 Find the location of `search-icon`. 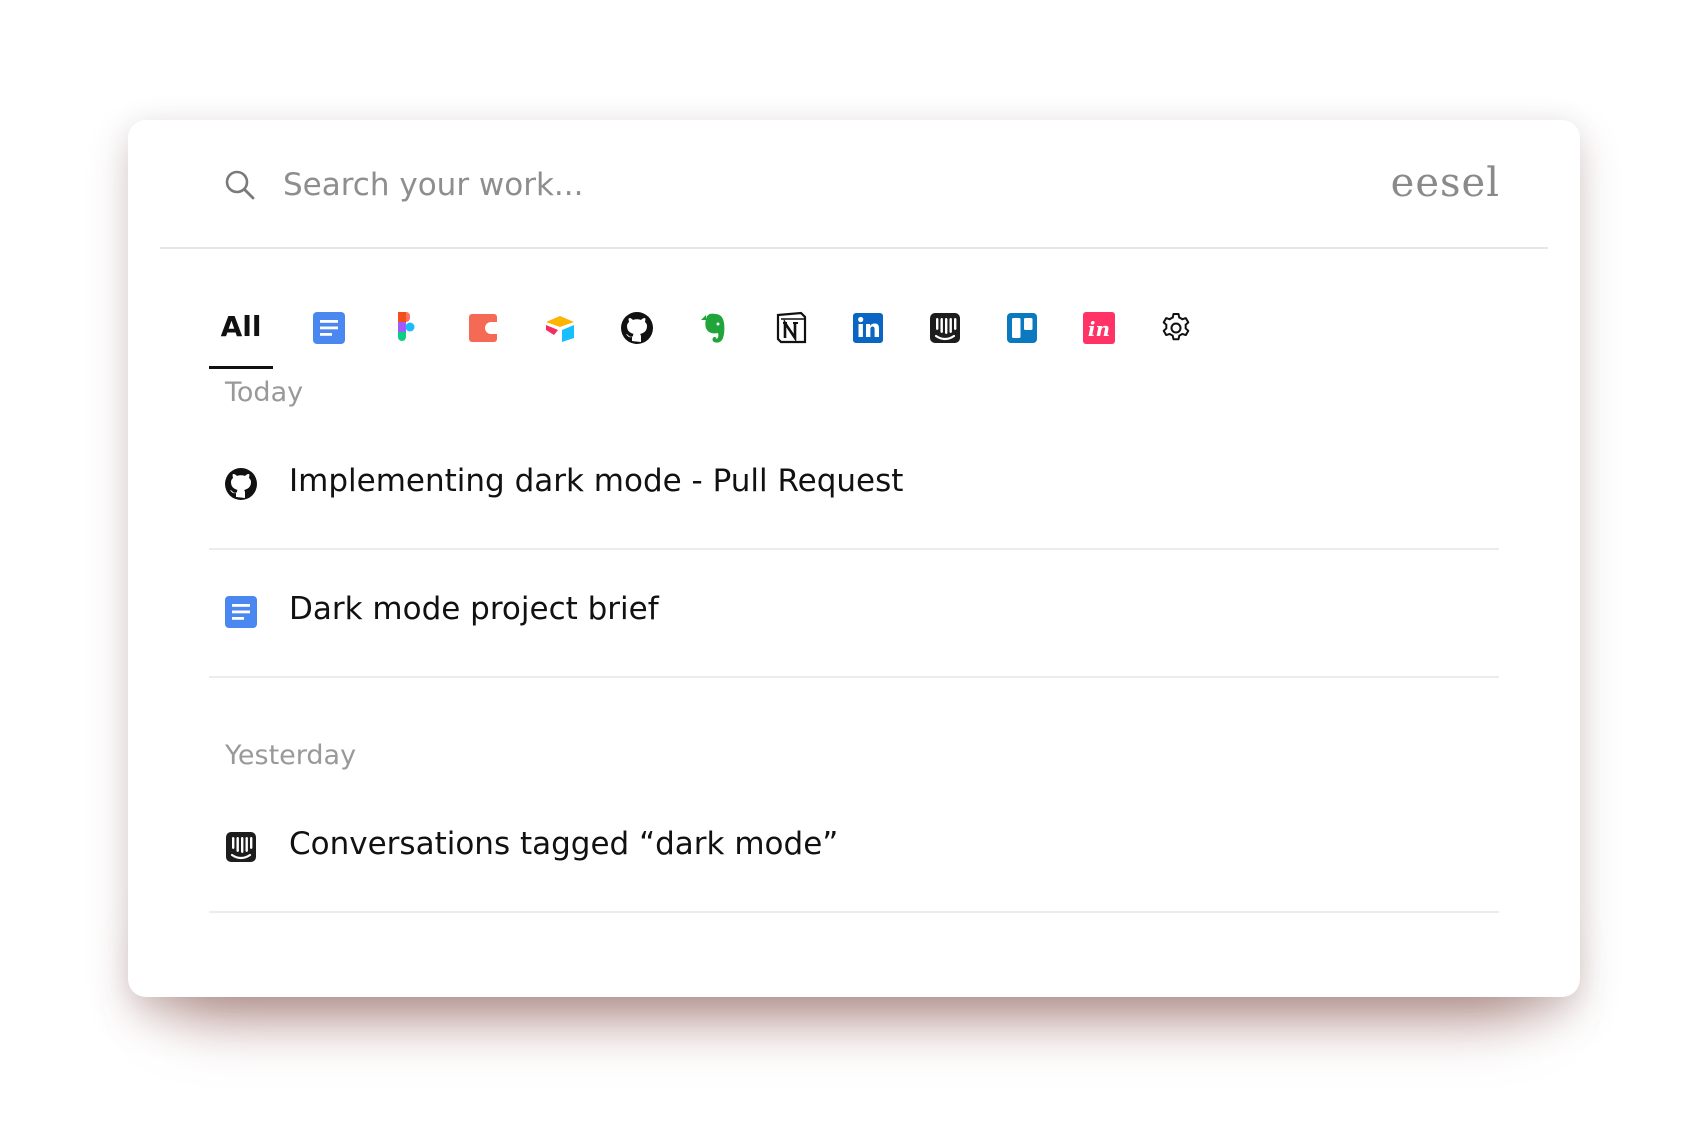

search-icon is located at coordinates (240, 185).